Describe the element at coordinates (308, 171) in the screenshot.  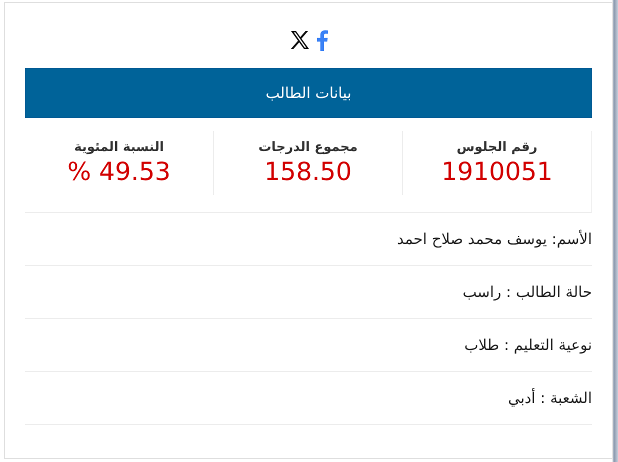
I see `stat-value: 158.50` at that location.